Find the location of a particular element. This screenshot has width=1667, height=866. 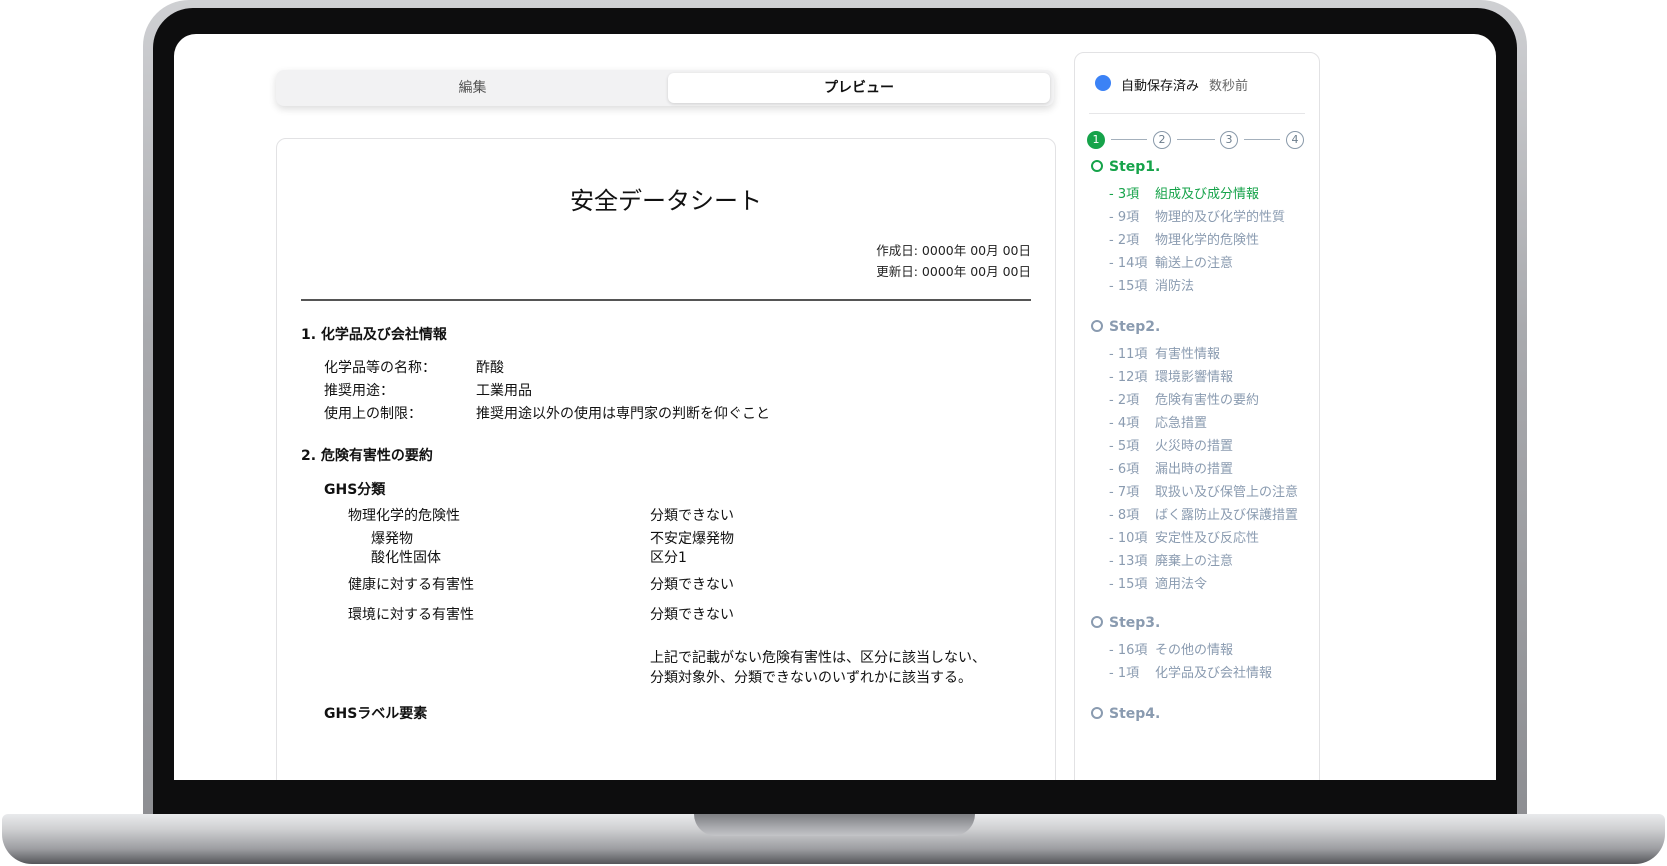

title-divider is located at coordinates (666, 300).